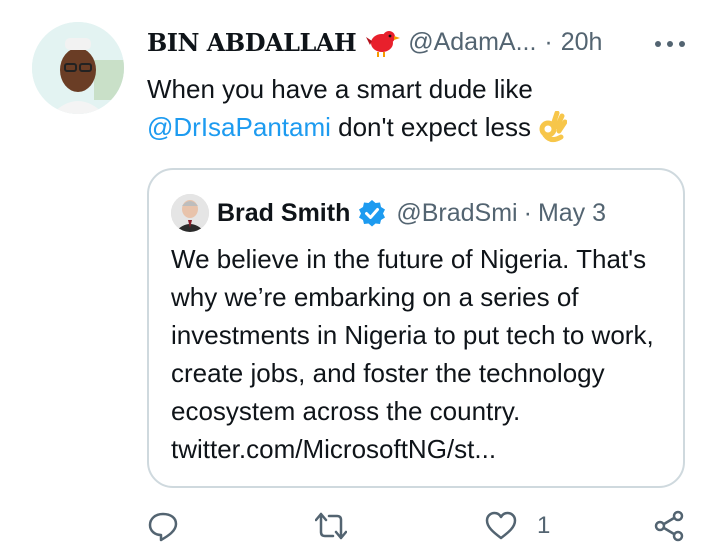  What do you see at coordinates (372, 213) in the screenshot?
I see `verified-badge-icon` at bounding box center [372, 213].